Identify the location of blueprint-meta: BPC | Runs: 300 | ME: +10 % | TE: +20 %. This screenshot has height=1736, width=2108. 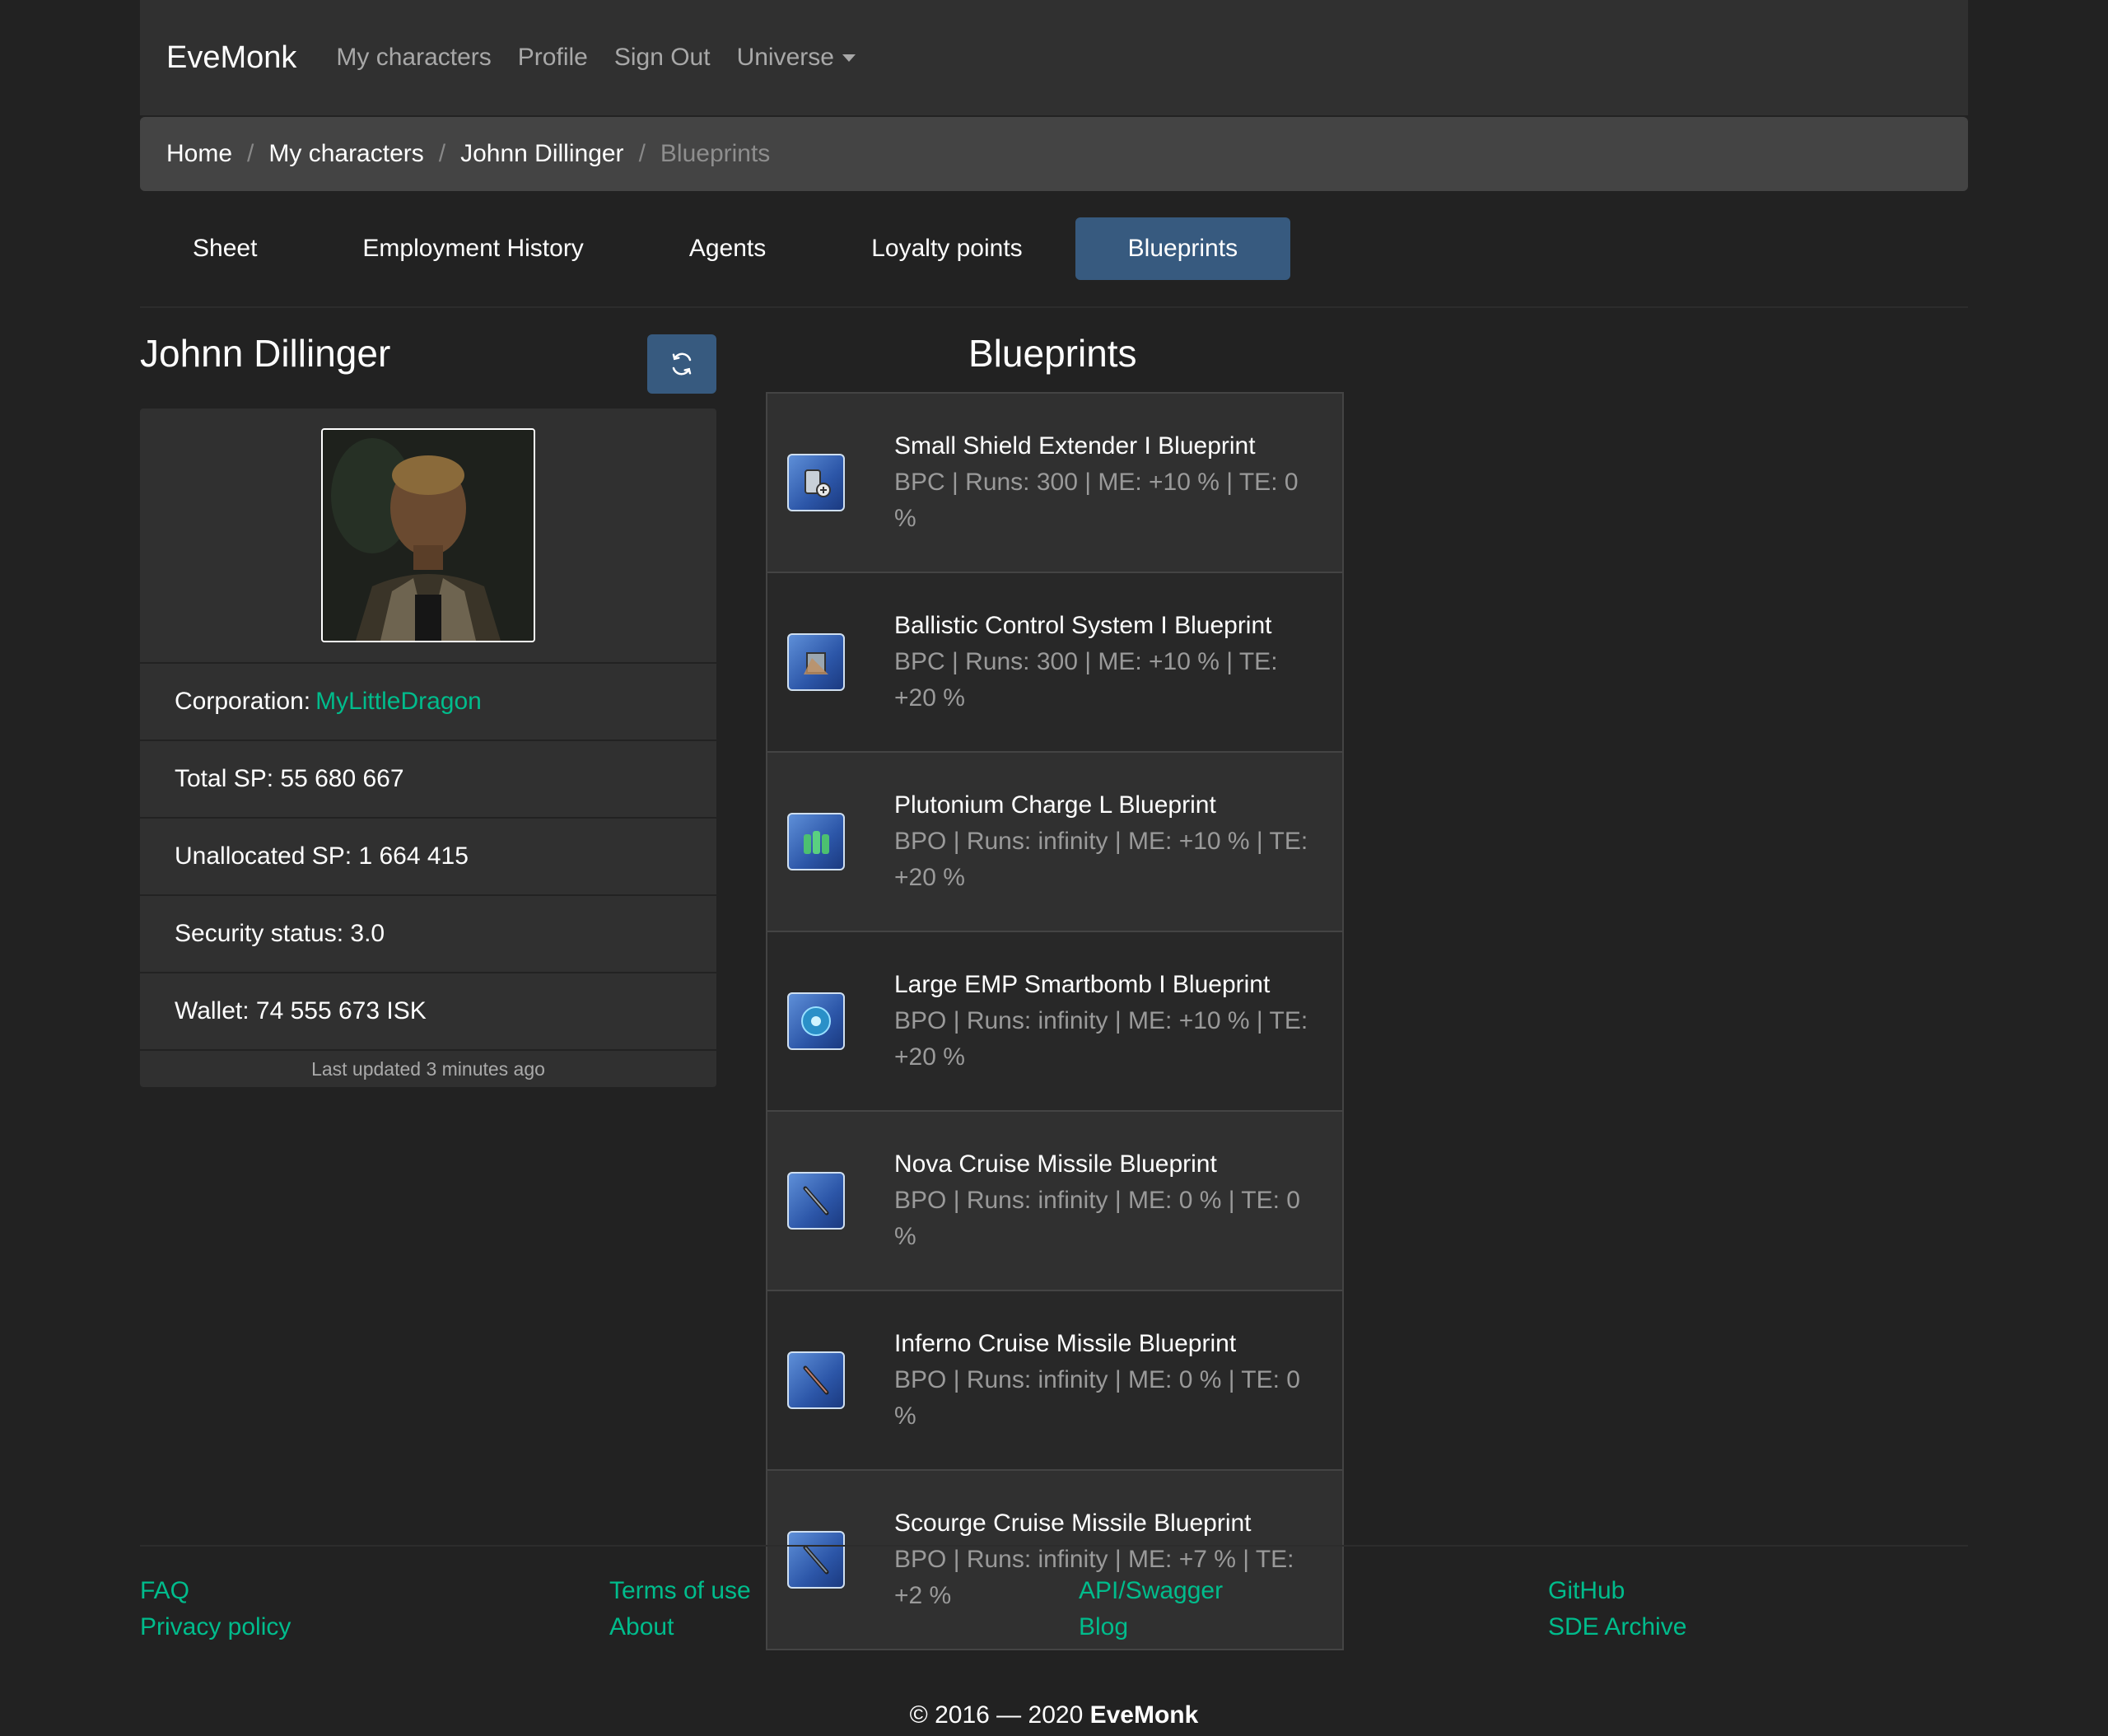
(1086, 680).